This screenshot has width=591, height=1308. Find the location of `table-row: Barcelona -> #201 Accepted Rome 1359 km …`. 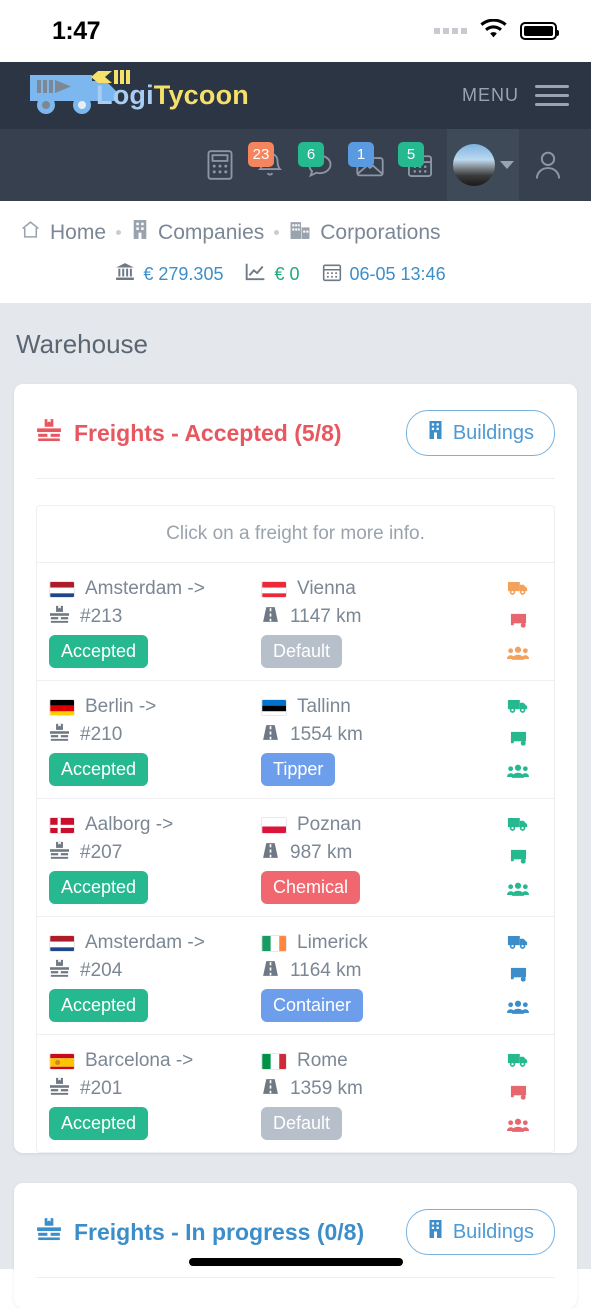

table-row: Barcelona -> #201 Accepted Rome 1359 km … is located at coordinates (295, 1093).